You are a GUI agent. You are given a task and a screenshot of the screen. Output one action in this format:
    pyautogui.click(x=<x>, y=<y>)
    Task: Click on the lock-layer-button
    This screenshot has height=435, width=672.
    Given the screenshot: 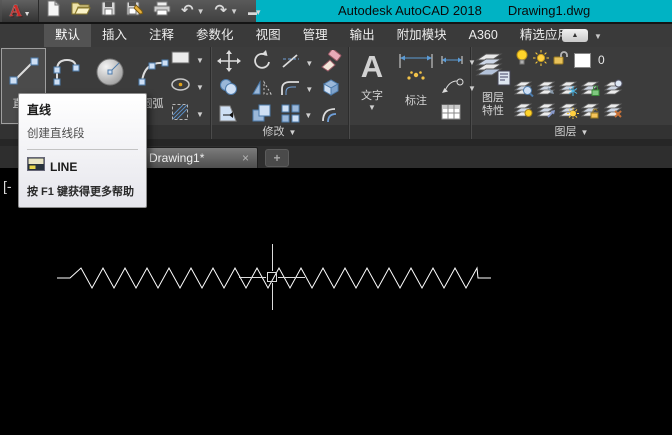 What is the action you would take?
    pyautogui.click(x=591, y=90)
    